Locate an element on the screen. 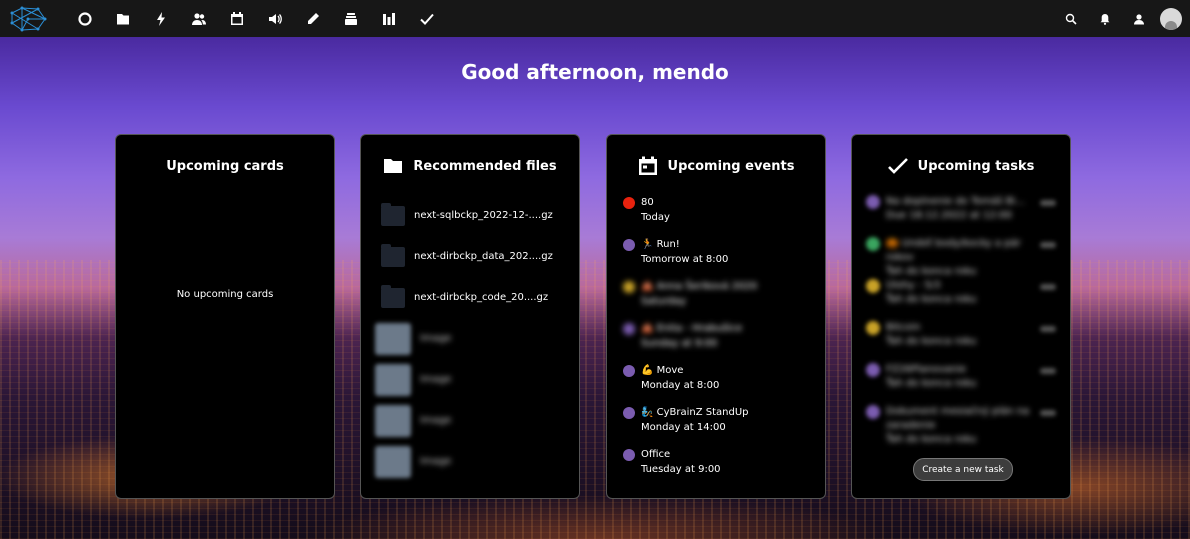 This screenshot has height=539, width=1190. tasks-app is located at coordinates (427, 18).